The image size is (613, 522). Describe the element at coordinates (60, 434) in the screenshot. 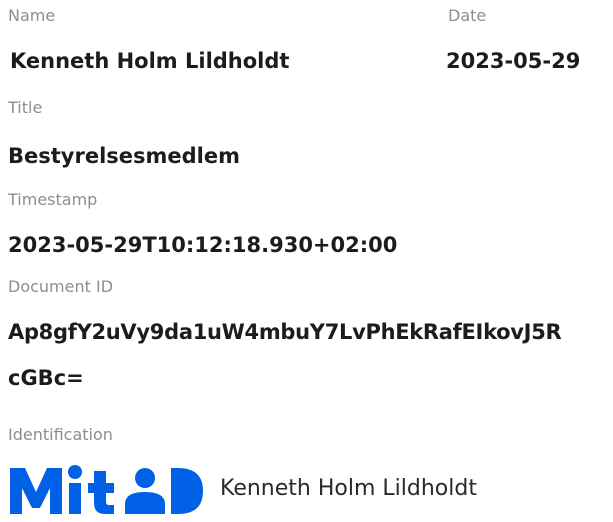

I see `identification-label: Identification` at that location.